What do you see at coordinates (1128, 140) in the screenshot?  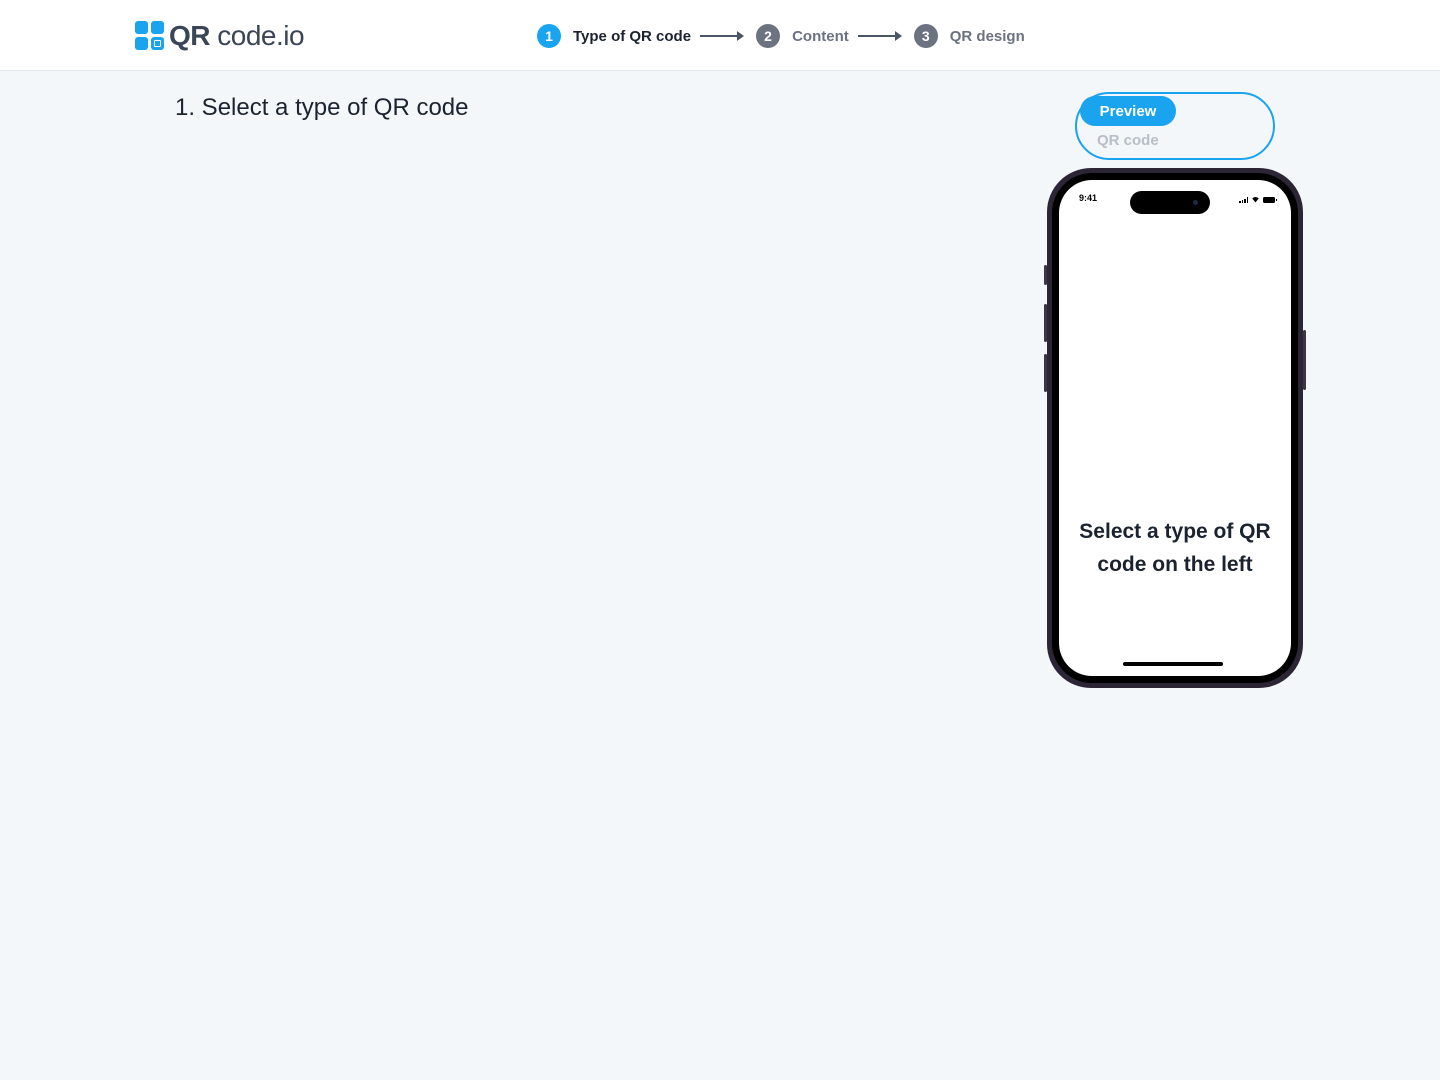 I see `qr-code-tab-button: QR code` at bounding box center [1128, 140].